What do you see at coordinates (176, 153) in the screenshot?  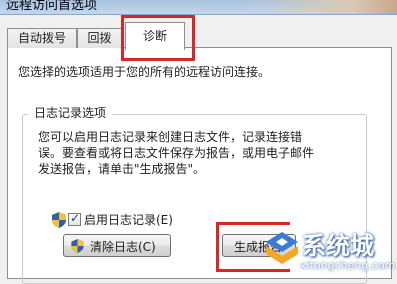 I see `group-text-line: 误。要查看或将日志文件保存为报告，或用电子邮件` at bounding box center [176, 153].